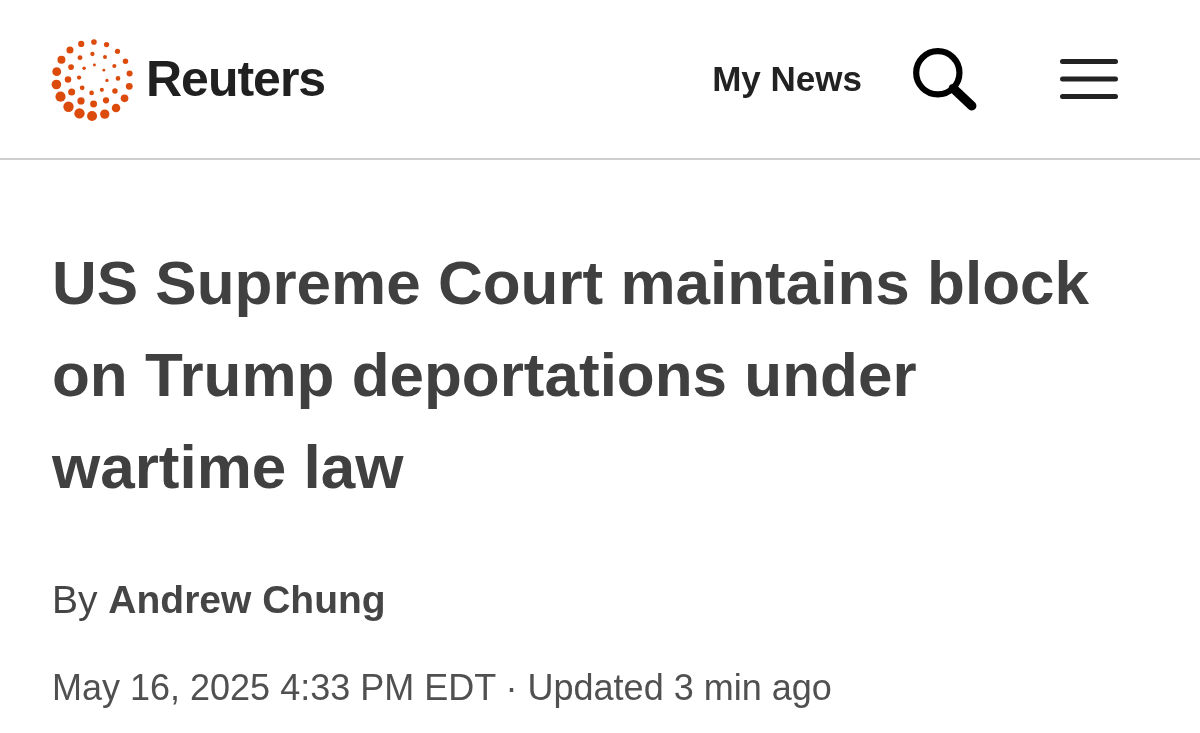 The image size is (1200, 733). I want to click on dotted-circle-icon, so click(93, 79).